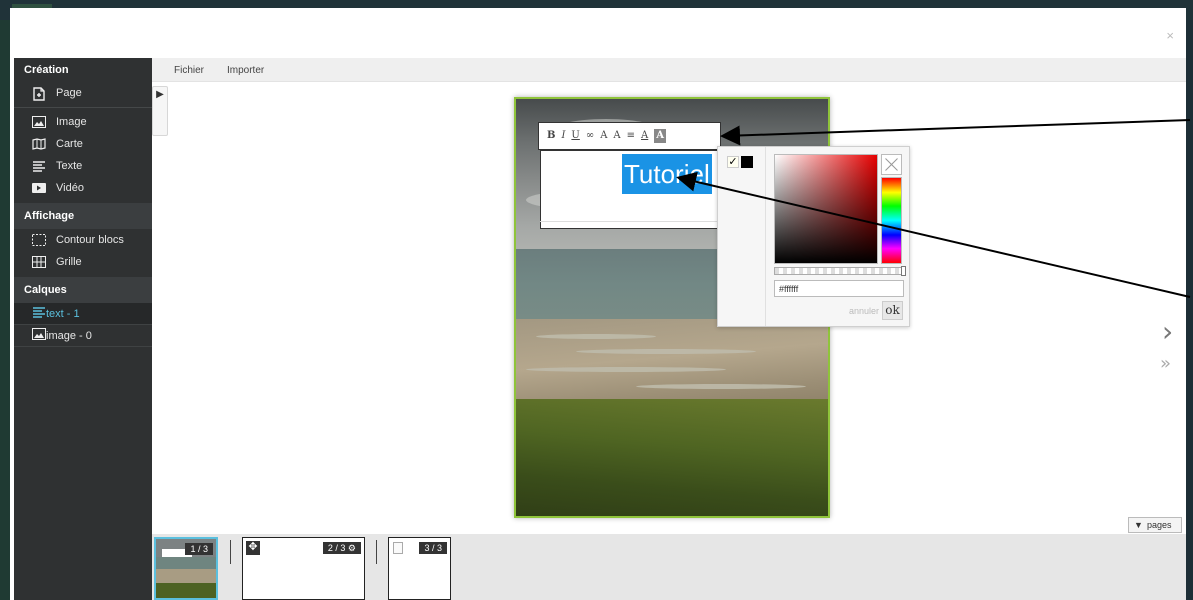 The image size is (1193, 600). What do you see at coordinates (83, 216) in the screenshot?
I see `sidebar-section-affichage: Affichage` at bounding box center [83, 216].